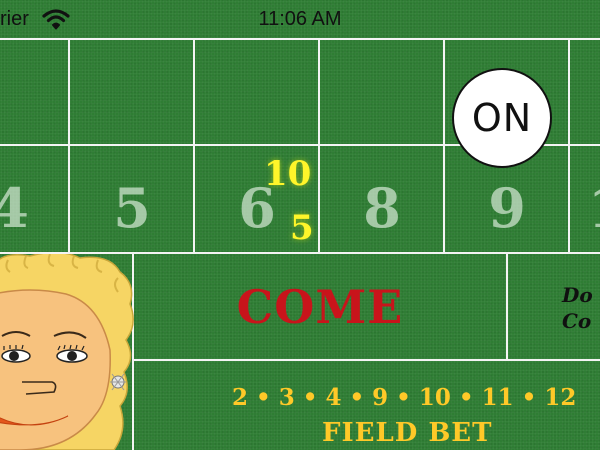 Image resolution: width=600 pixels, height=450 pixels. Describe the element at coordinates (577, 295) in the screenshot. I see `dont-come-label-line1: Do` at that location.